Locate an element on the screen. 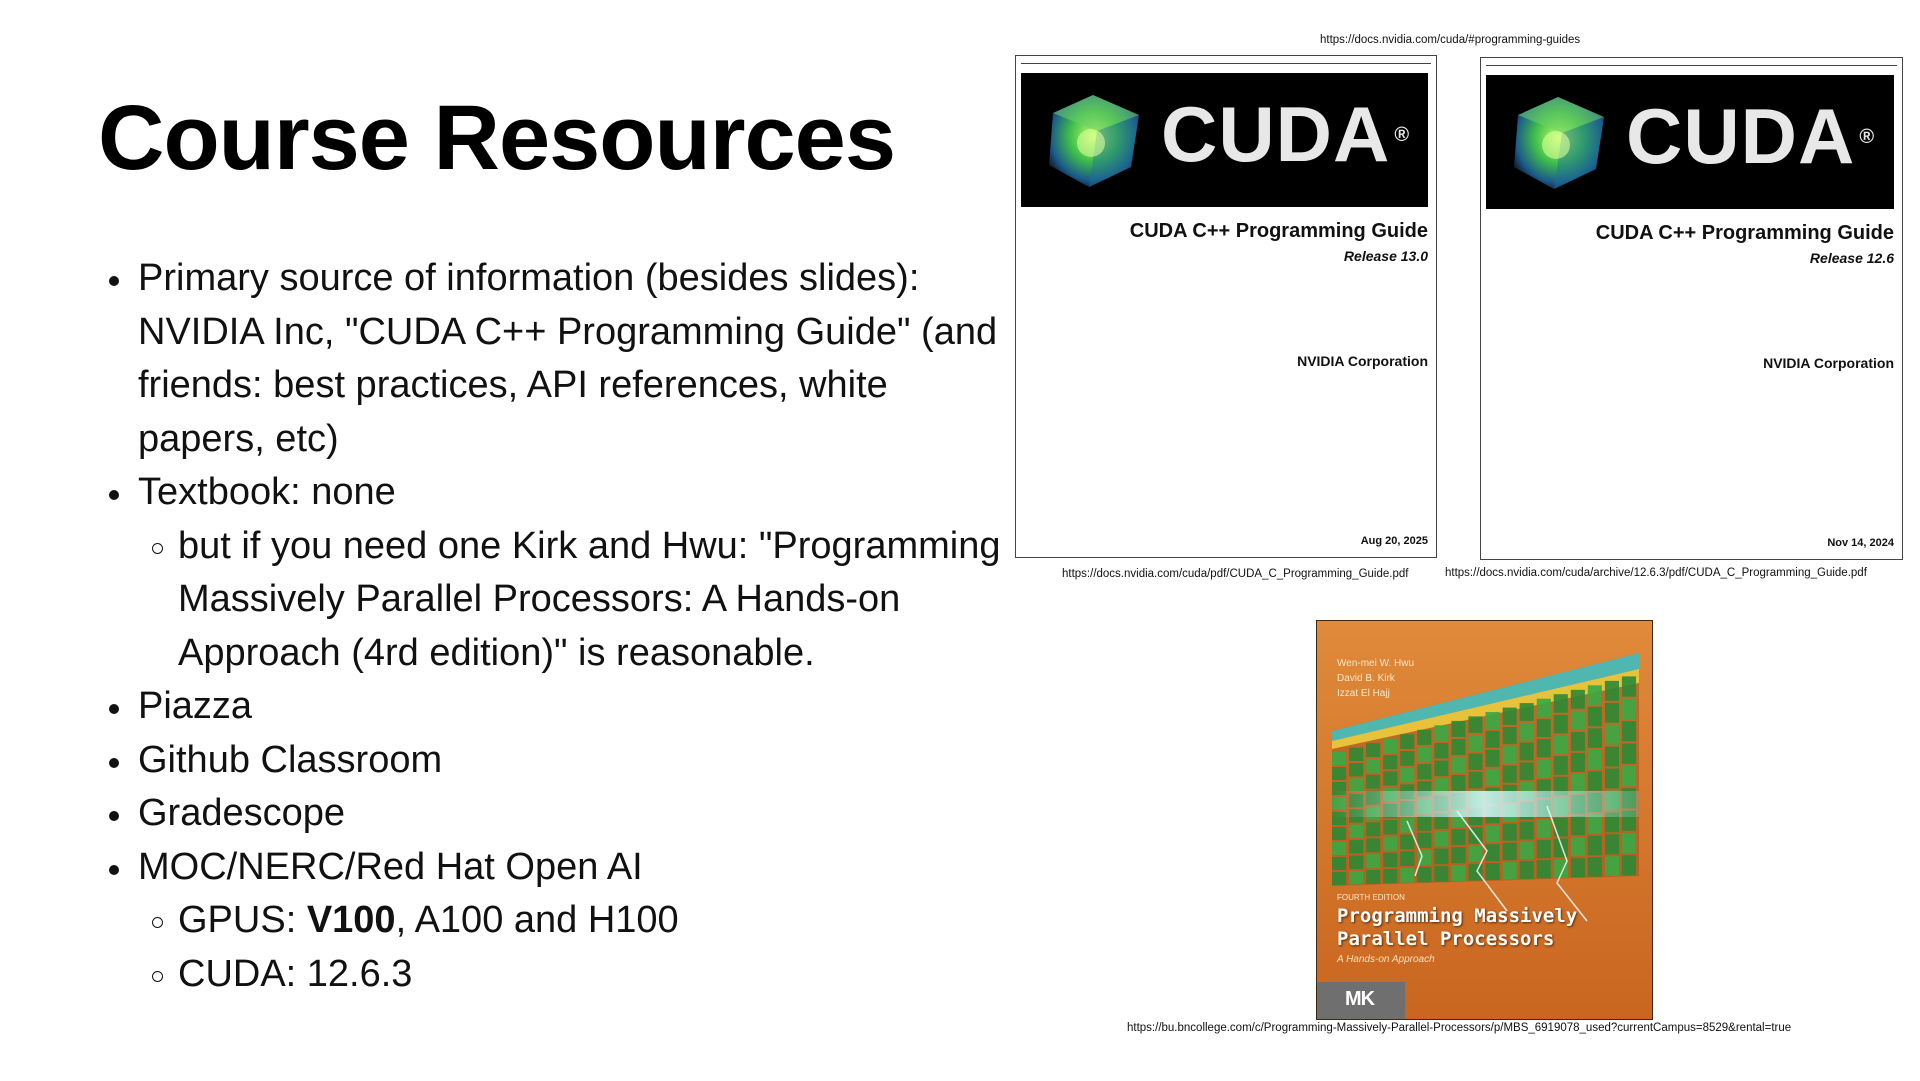 The image size is (1920, 1081). cover-date: Nov 14, 2024 is located at coordinates (1860, 543).